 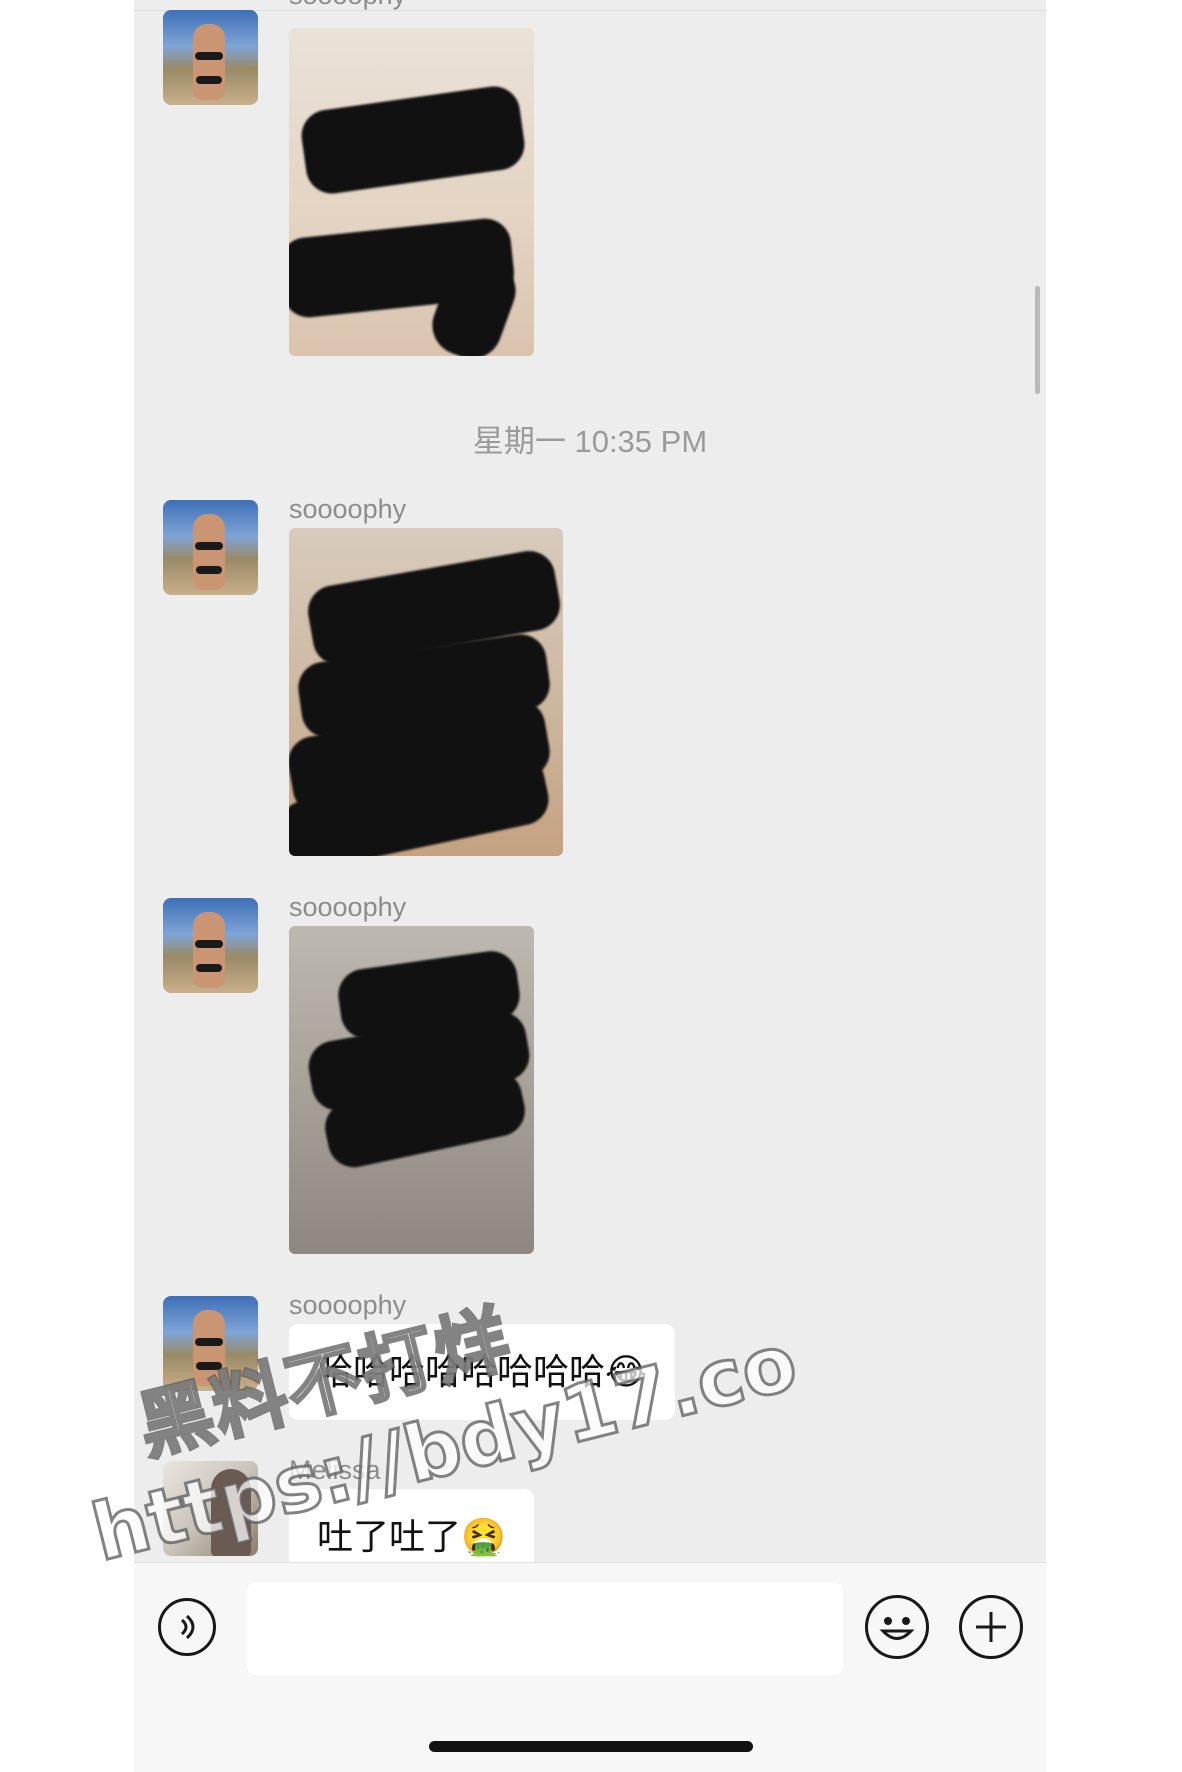 What do you see at coordinates (590, 10) in the screenshot?
I see `top-divider` at bounding box center [590, 10].